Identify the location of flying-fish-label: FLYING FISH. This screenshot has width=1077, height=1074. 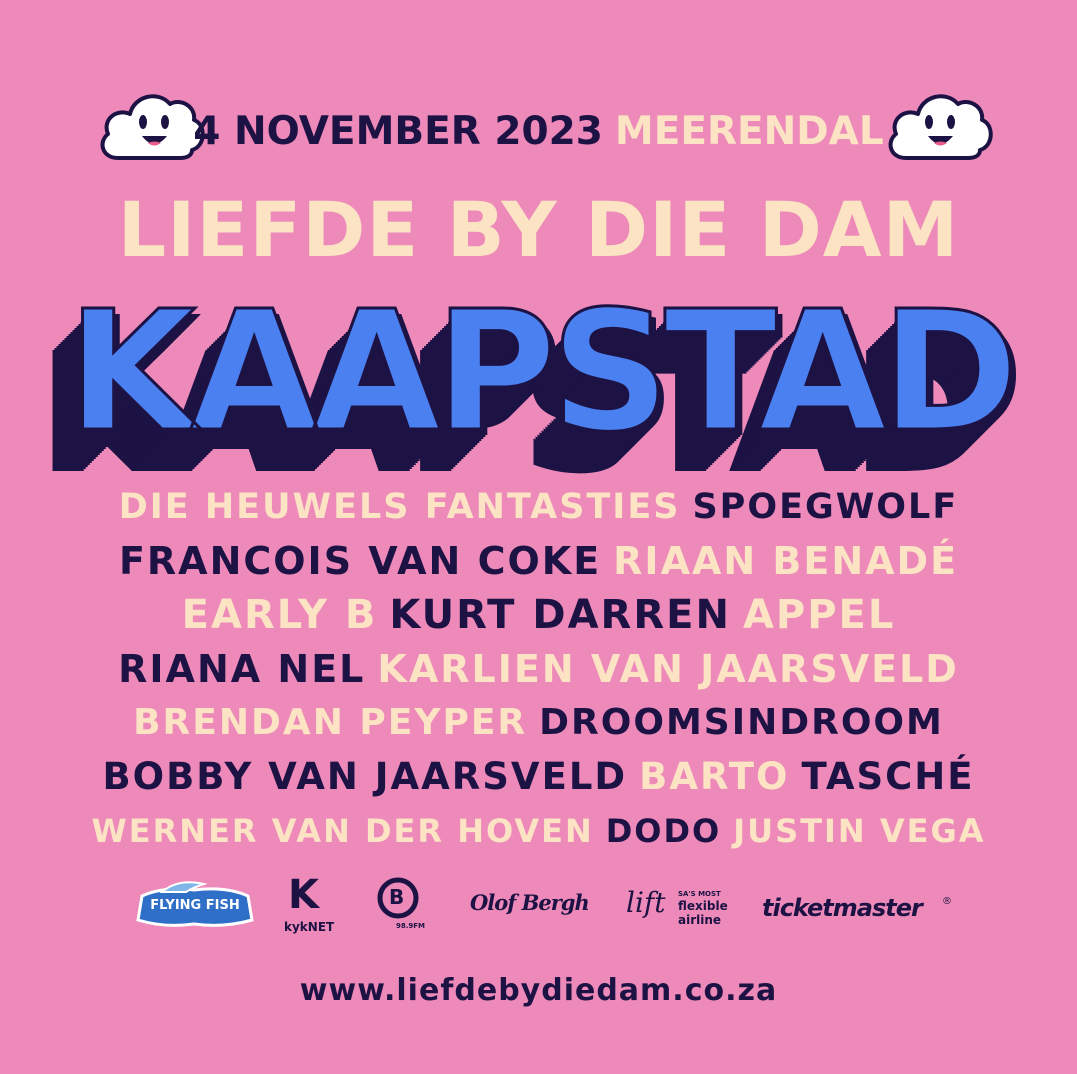
(195, 905).